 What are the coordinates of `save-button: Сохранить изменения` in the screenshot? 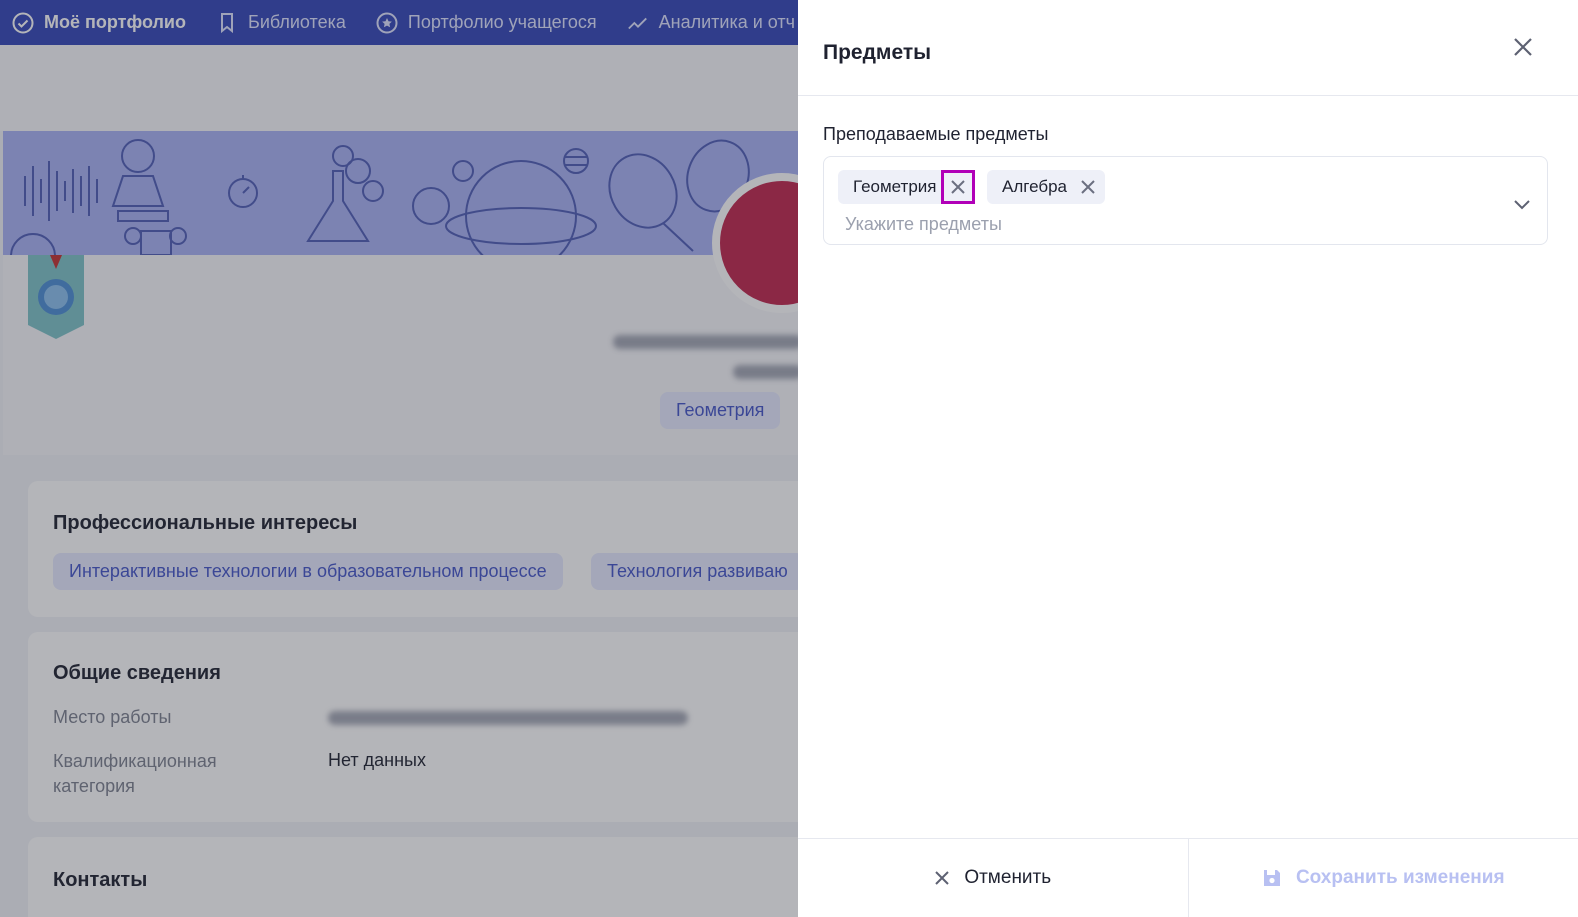 It's located at (1383, 878).